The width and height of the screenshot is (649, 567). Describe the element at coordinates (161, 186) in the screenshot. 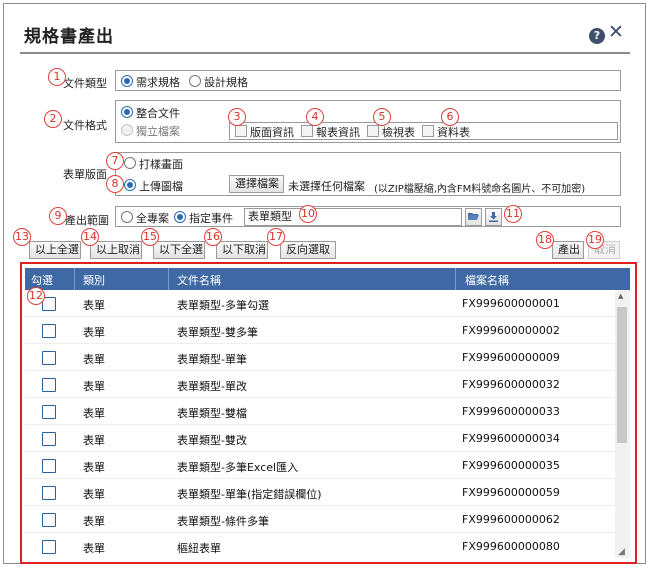

I see `form-layout-option-upload: 上傳圖檔` at that location.